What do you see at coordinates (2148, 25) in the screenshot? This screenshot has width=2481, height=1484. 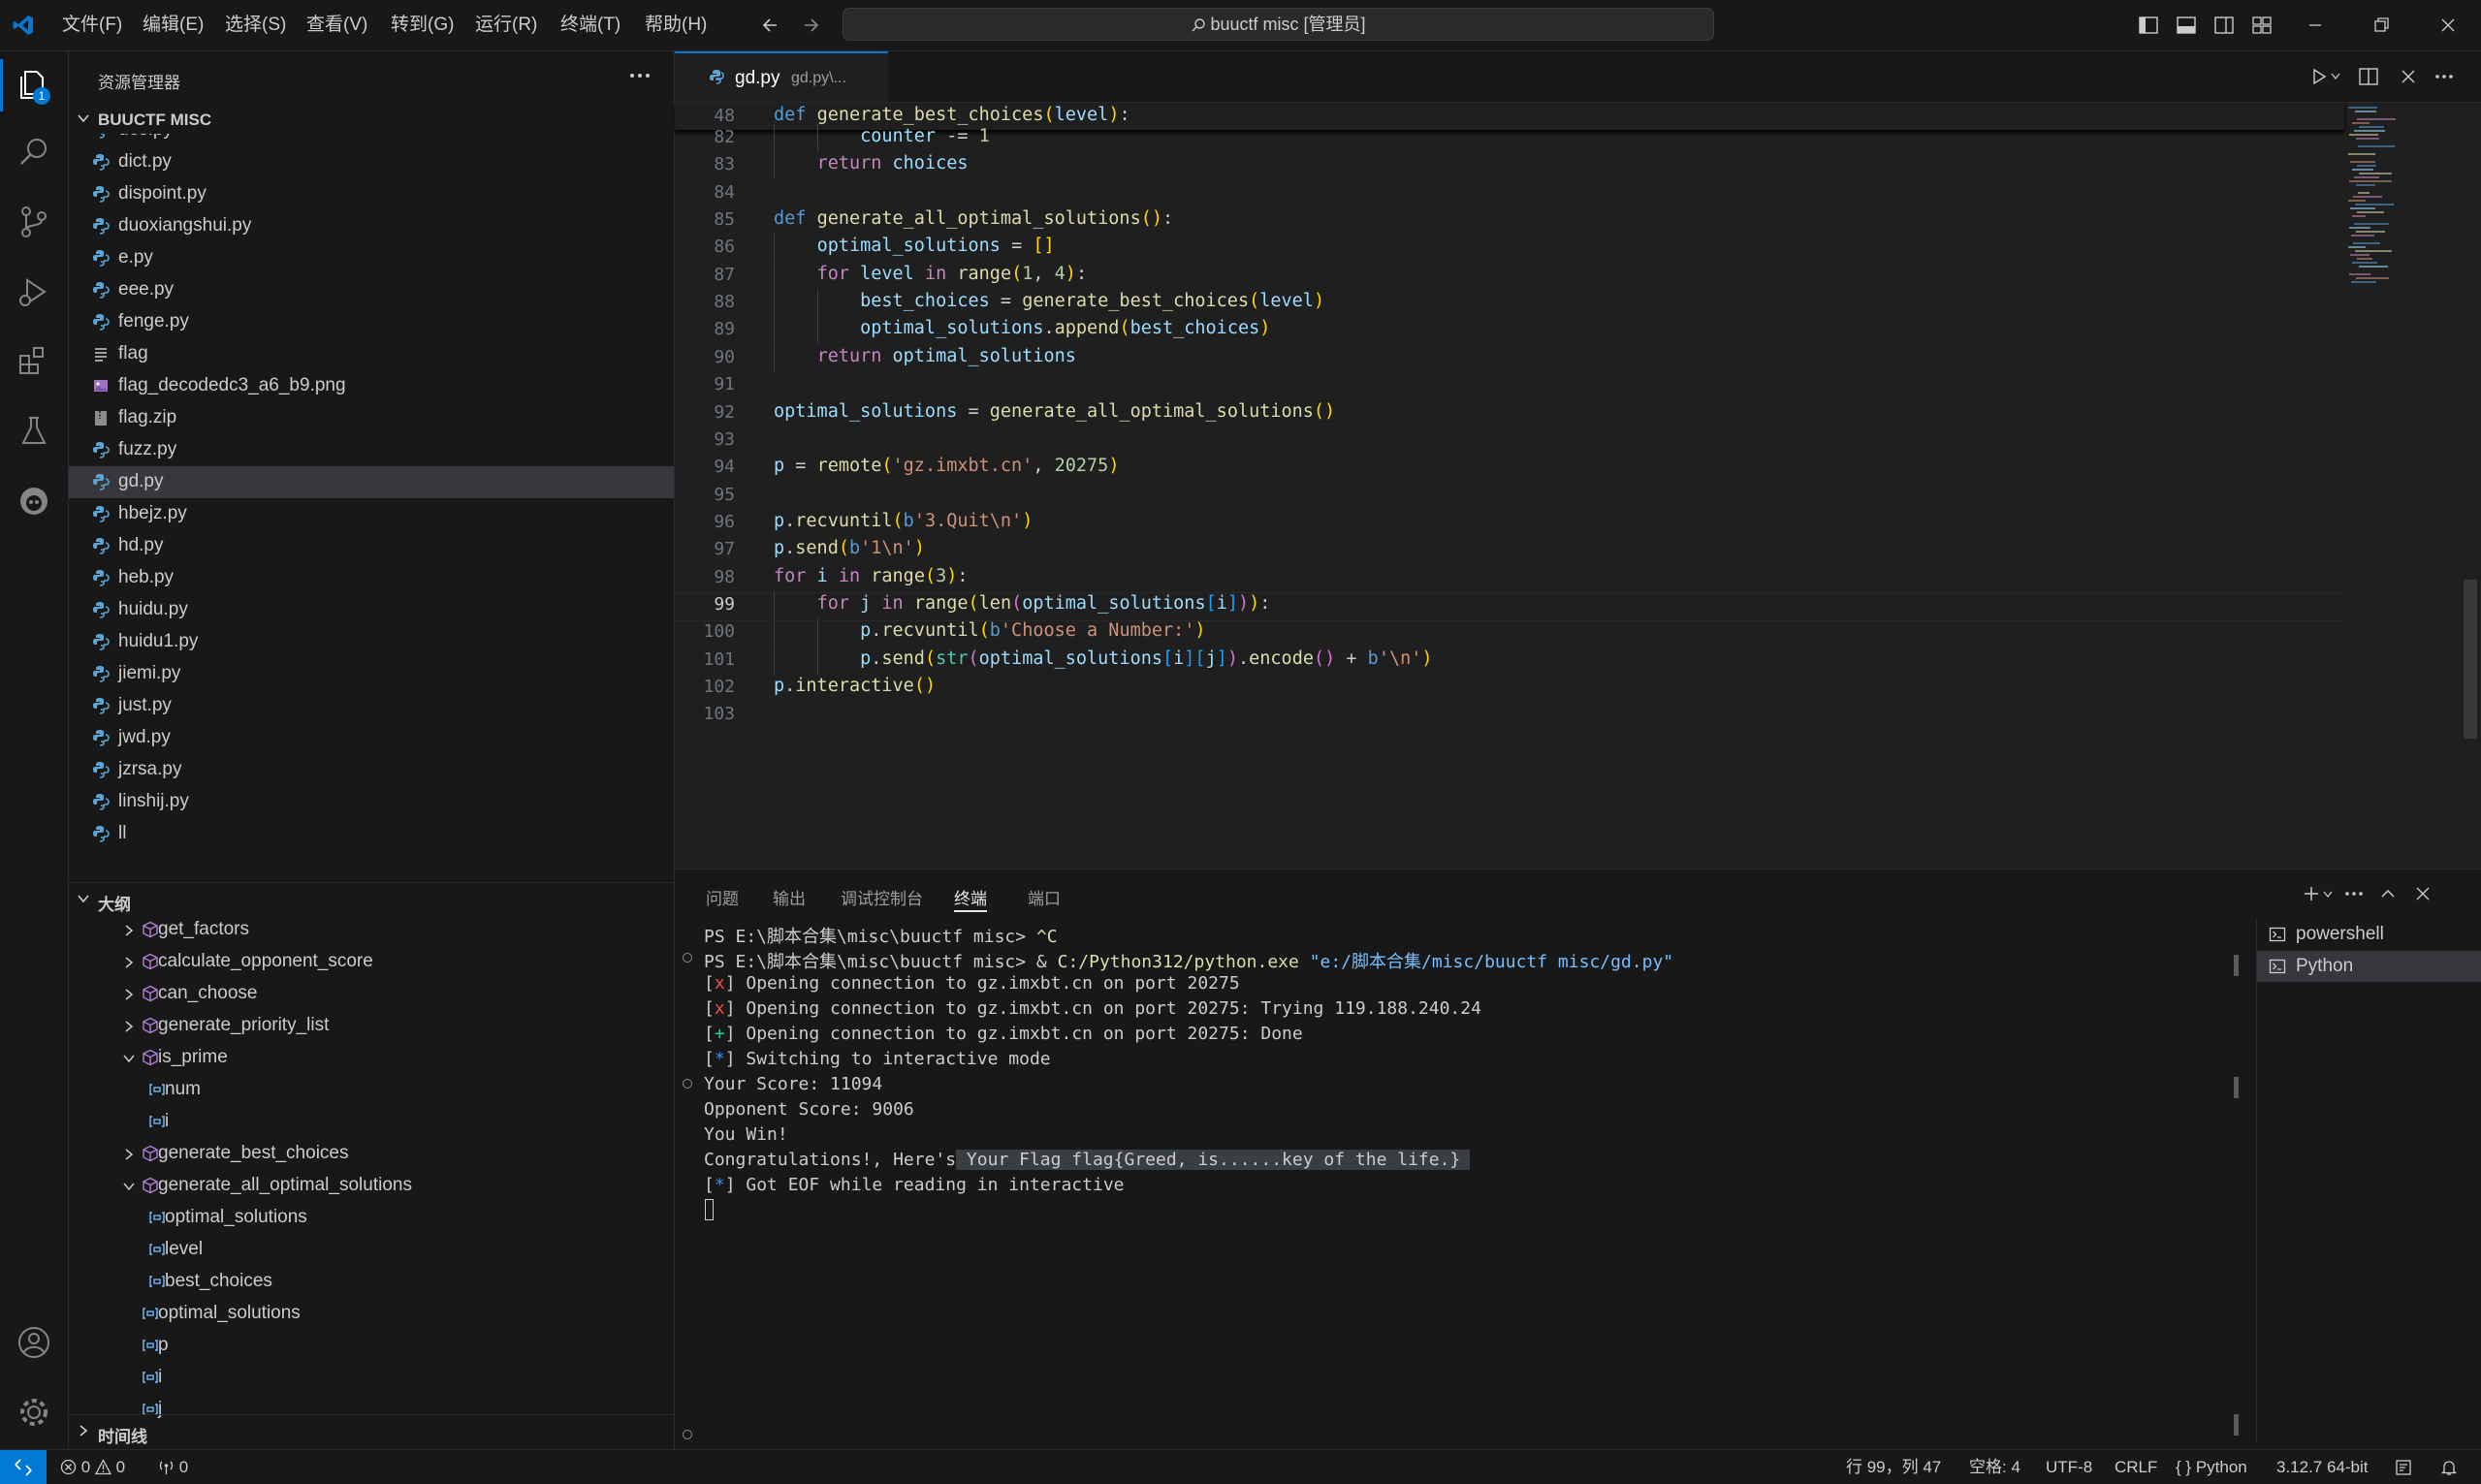 I see `toggle-primary-sidebar-icon` at bounding box center [2148, 25].